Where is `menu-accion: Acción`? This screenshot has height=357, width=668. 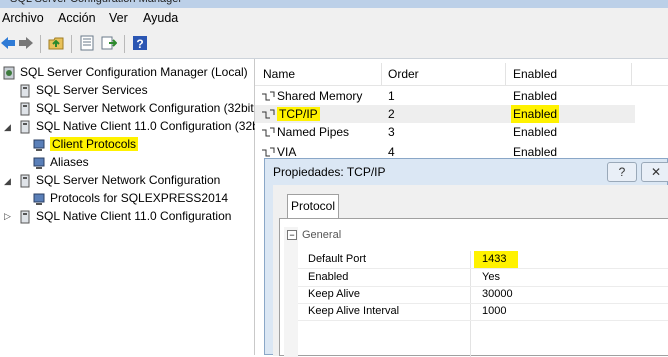
menu-accion: Acción is located at coordinates (77, 18).